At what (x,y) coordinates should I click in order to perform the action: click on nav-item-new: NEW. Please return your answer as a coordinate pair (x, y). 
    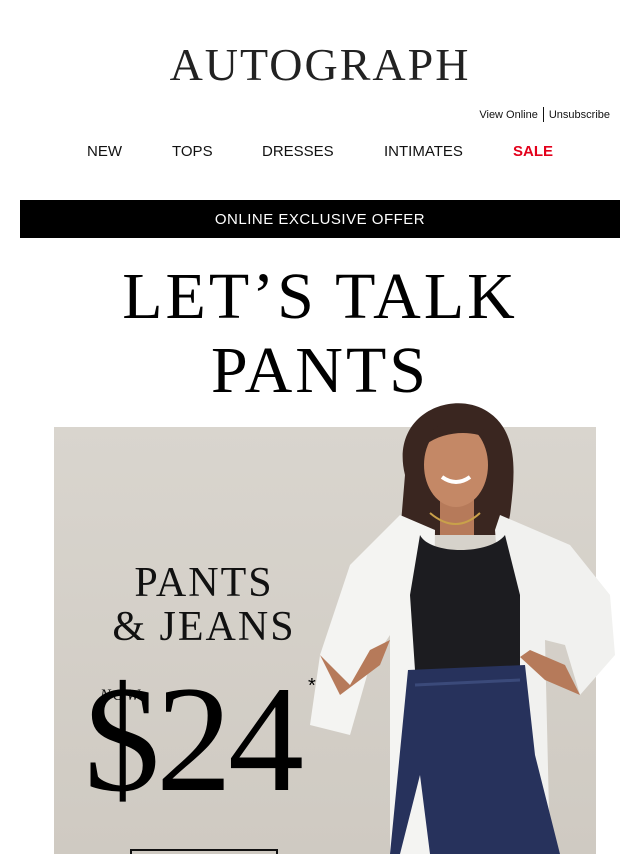
    Looking at the image, I should click on (104, 151).